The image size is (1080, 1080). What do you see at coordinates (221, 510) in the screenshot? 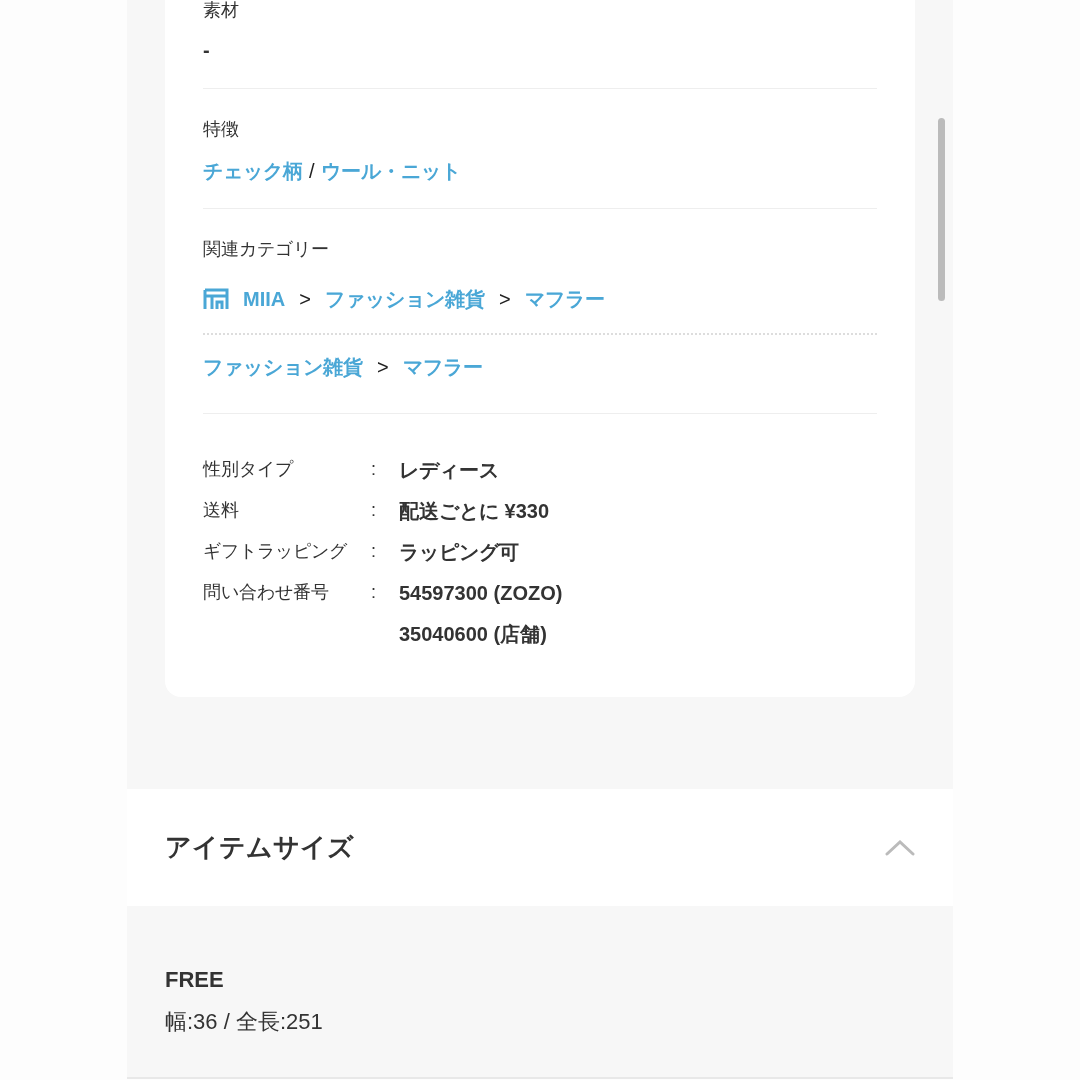
I see `spec-label: 送料` at bounding box center [221, 510].